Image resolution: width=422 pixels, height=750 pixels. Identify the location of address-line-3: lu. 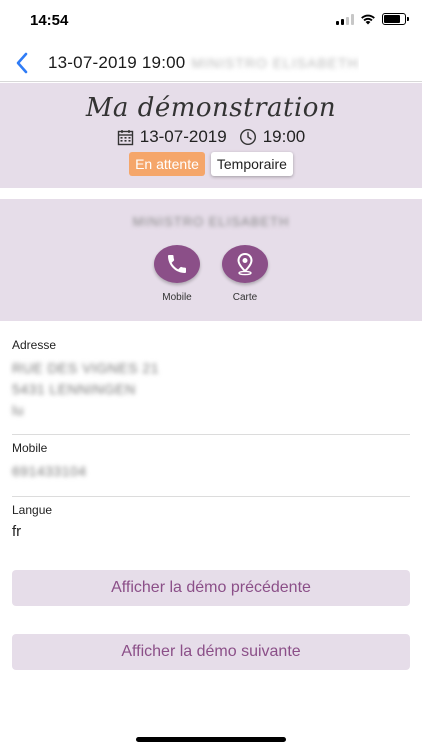
(18, 410).